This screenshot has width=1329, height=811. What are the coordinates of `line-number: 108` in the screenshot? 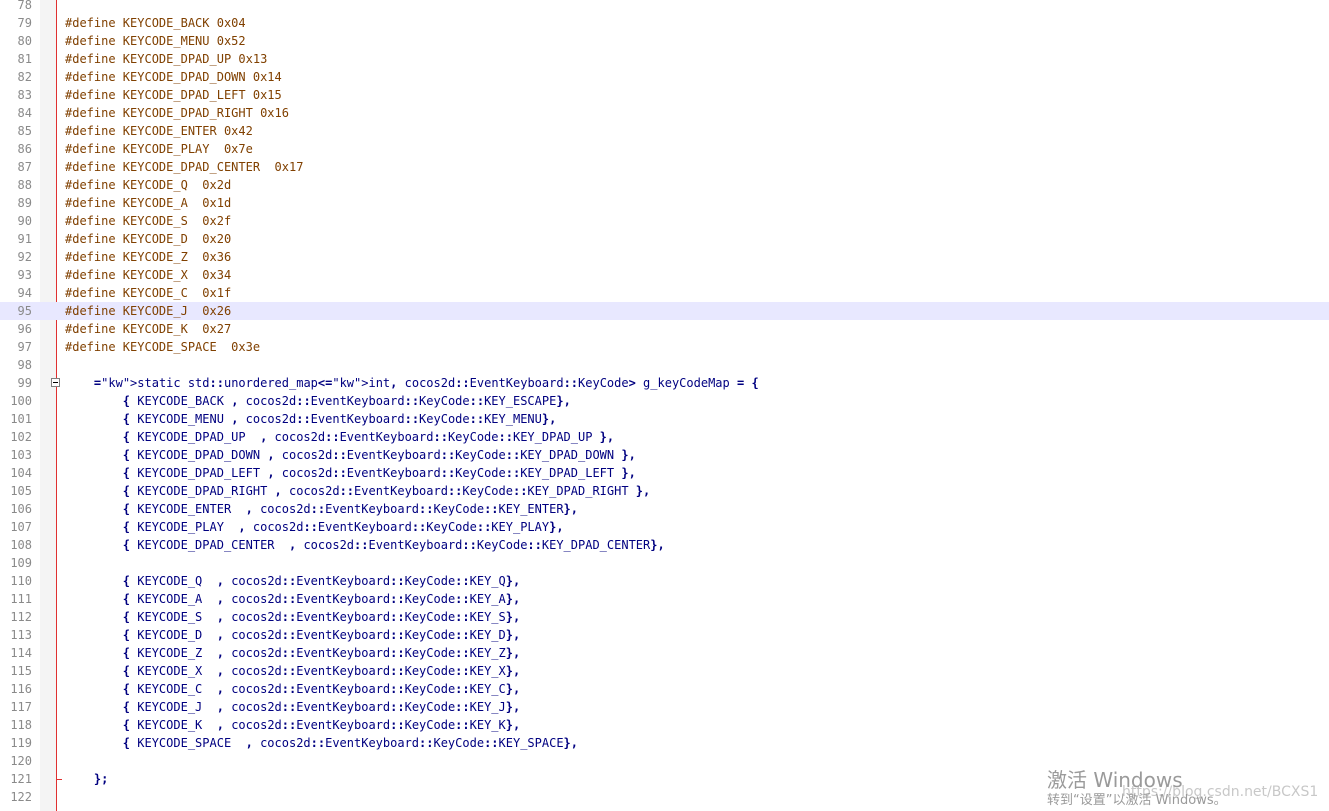 It's located at (21, 545).